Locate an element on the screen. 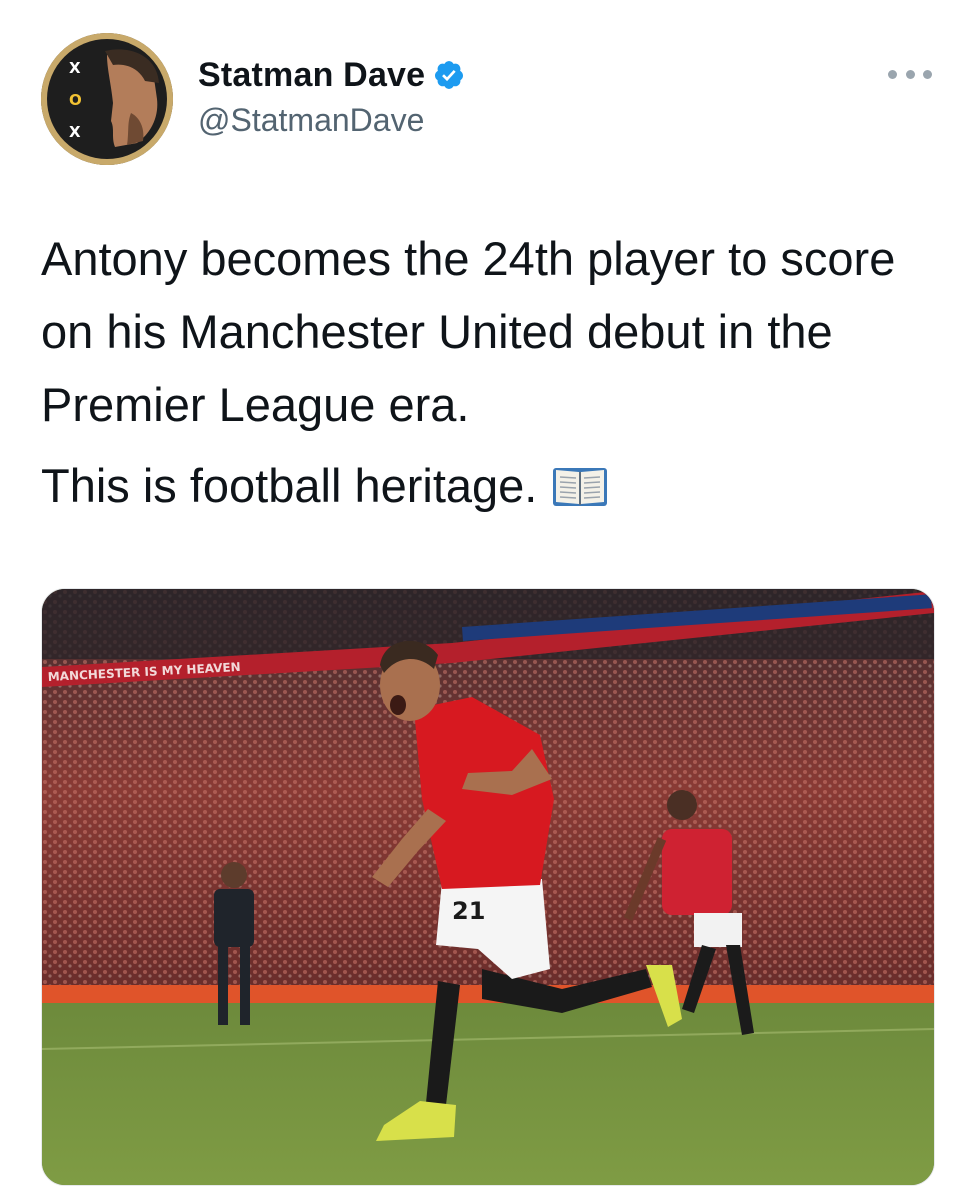 The height and width of the screenshot is (1200, 975). avatar: X O X is located at coordinates (107, 99).